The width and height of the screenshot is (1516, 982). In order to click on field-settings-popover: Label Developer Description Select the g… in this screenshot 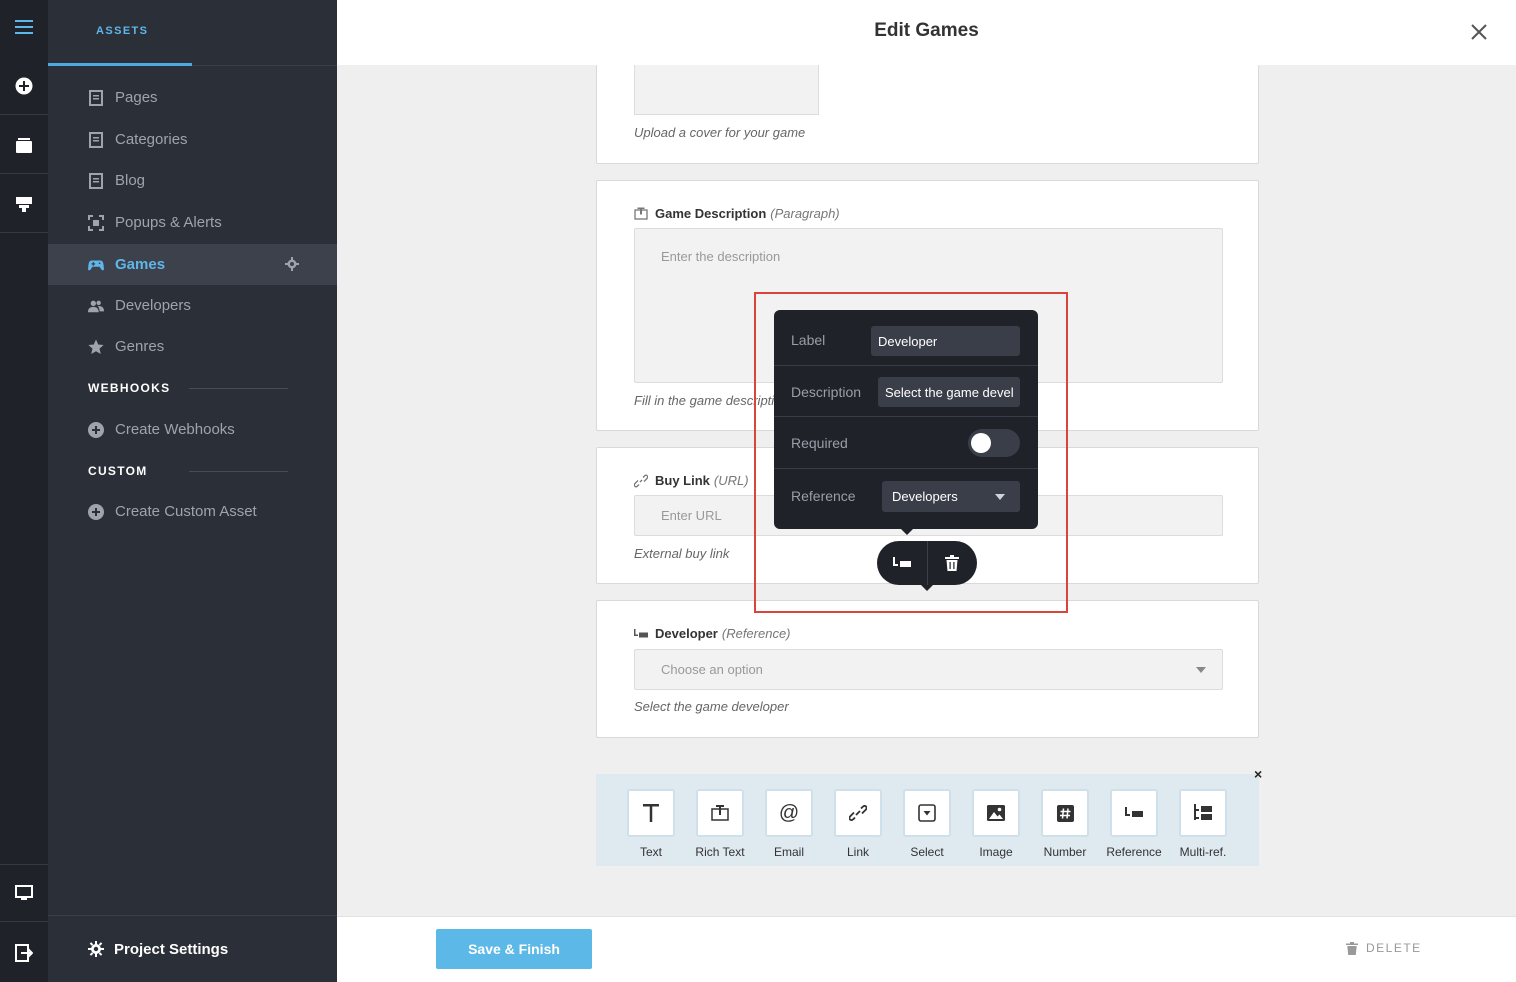, I will do `click(906, 422)`.